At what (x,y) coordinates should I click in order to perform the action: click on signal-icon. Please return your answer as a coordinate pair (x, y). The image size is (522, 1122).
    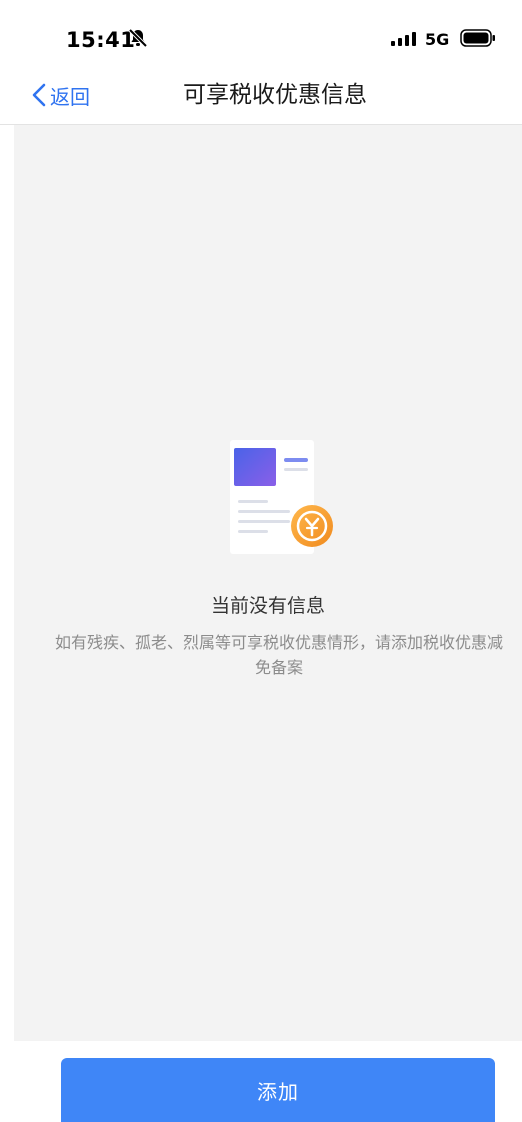
    Looking at the image, I should click on (403, 39).